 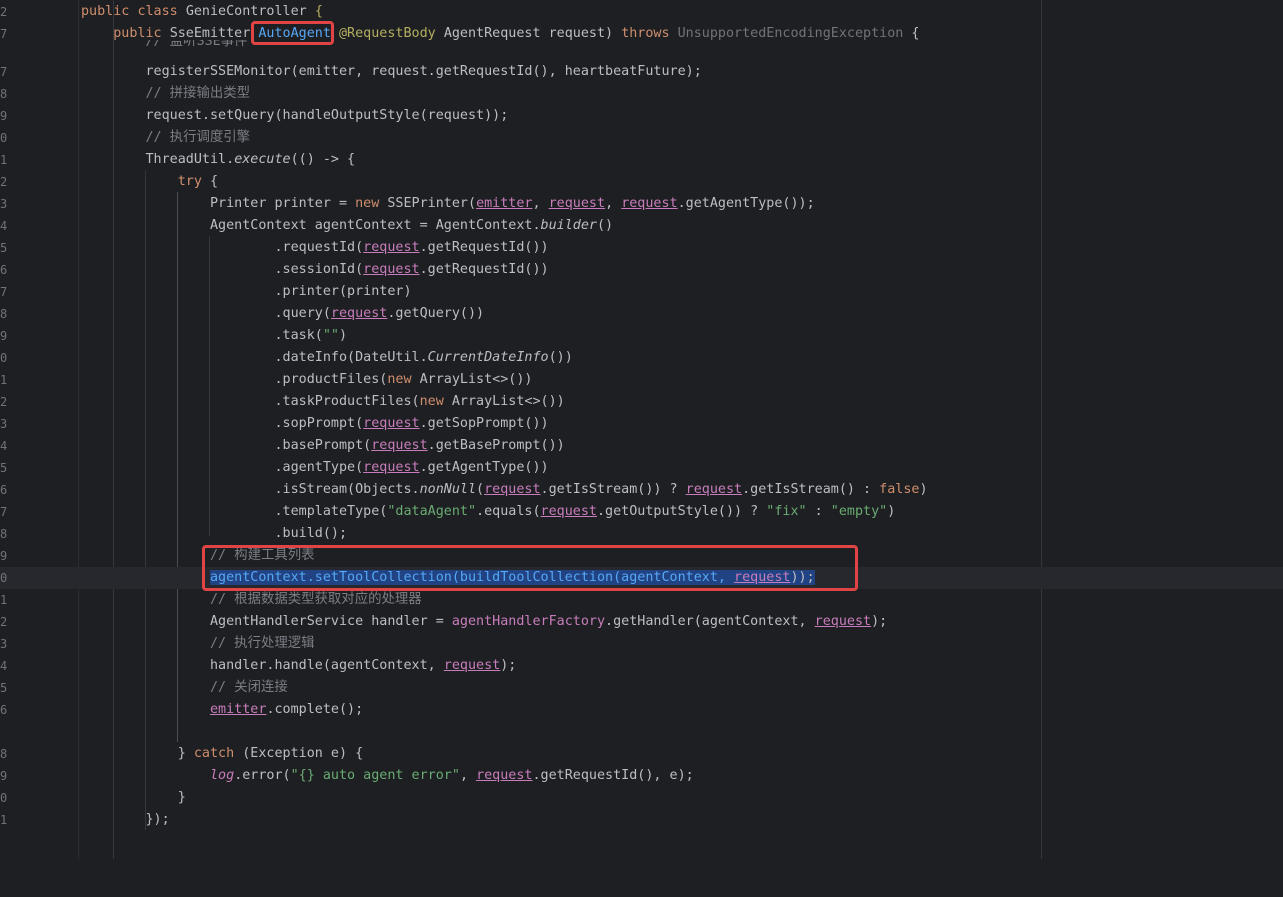 I want to click on code-line: 8 .query(request.getQuery()), so click(x=641, y=314).